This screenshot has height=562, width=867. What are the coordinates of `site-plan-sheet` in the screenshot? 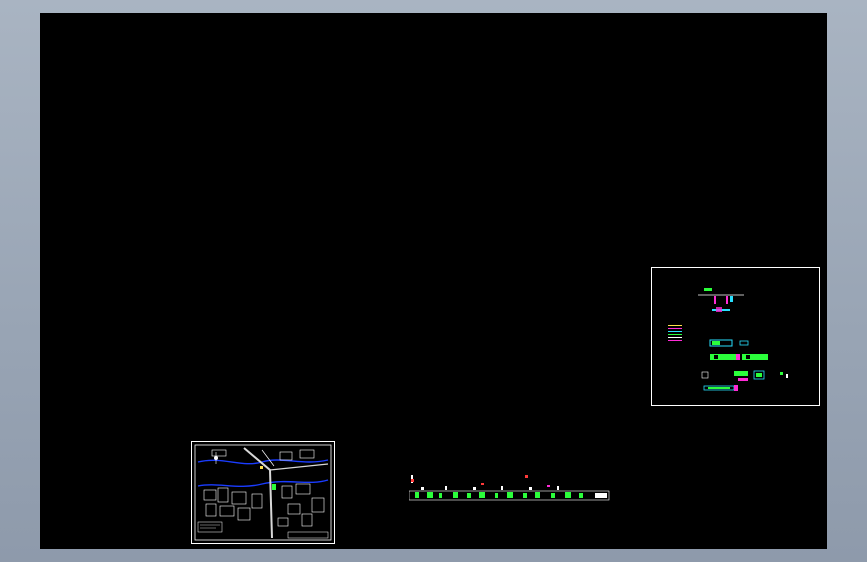 It's located at (263, 492).